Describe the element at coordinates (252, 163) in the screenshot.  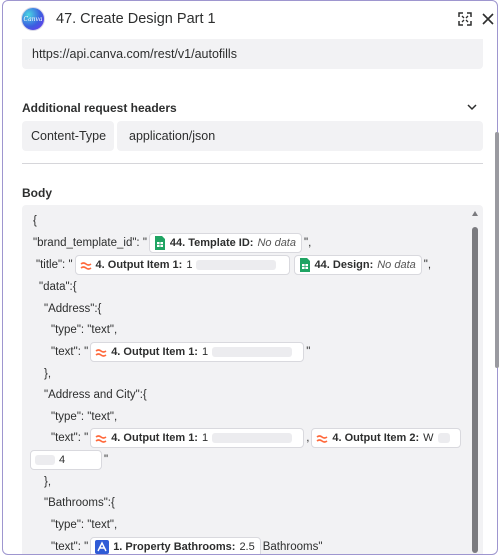
I see `divider` at that location.